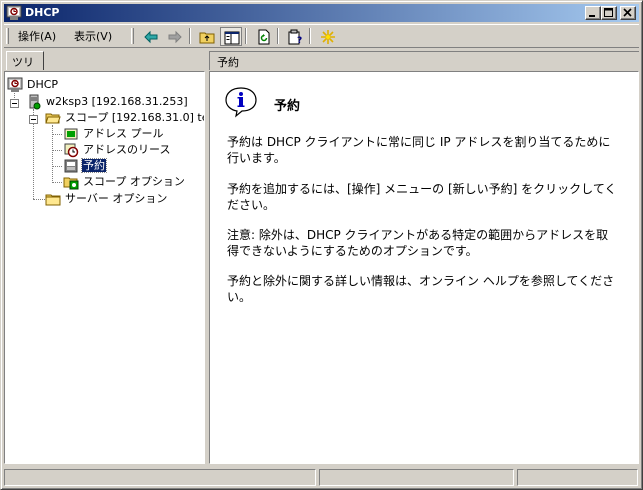  I want to click on address-leases-icon, so click(71, 150).